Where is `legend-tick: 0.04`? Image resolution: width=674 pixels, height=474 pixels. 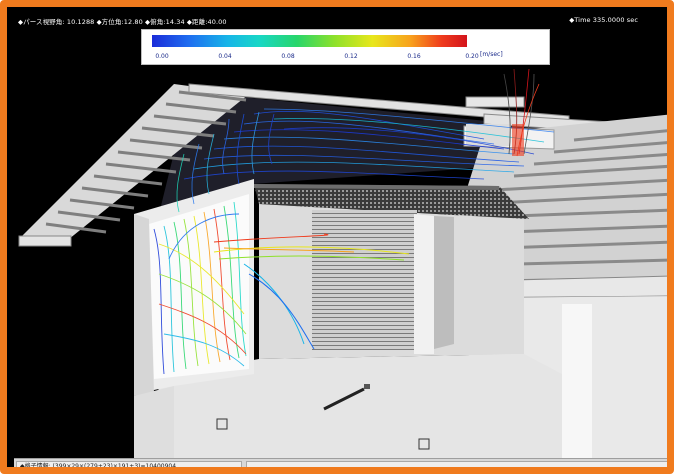
legend-tick: 0.04 is located at coordinates (225, 56).